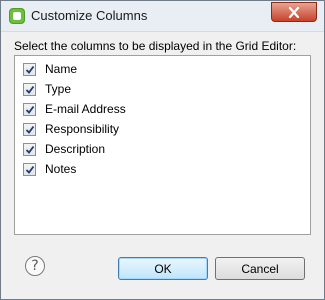 The width and height of the screenshot is (325, 300). I want to click on list-item-name: Name, so click(50, 69).